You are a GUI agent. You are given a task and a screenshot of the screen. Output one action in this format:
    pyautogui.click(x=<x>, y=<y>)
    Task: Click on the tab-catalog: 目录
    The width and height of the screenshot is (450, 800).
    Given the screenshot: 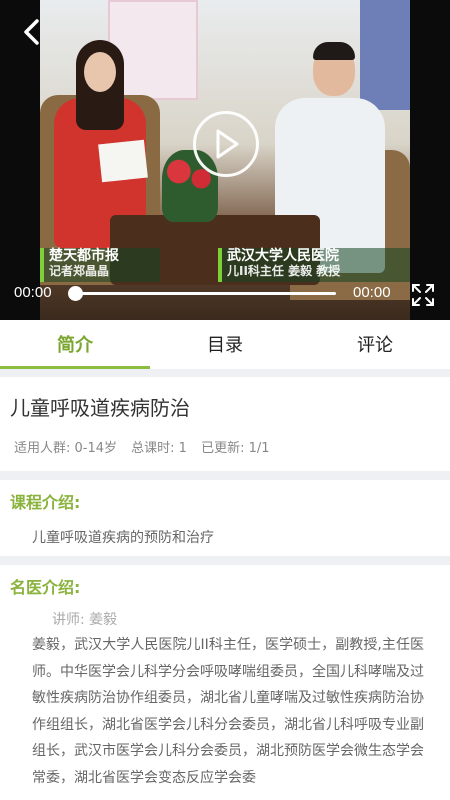 What is the action you would take?
    pyautogui.click(x=225, y=344)
    